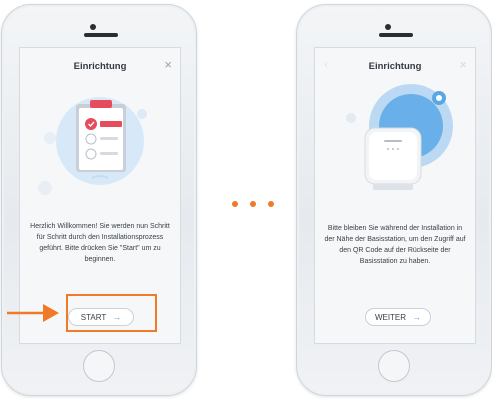 The height and width of the screenshot is (399, 492). What do you see at coordinates (253, 204) in the screenshot?
I see `ellipsis-icon` at bounding box center [253, 204].